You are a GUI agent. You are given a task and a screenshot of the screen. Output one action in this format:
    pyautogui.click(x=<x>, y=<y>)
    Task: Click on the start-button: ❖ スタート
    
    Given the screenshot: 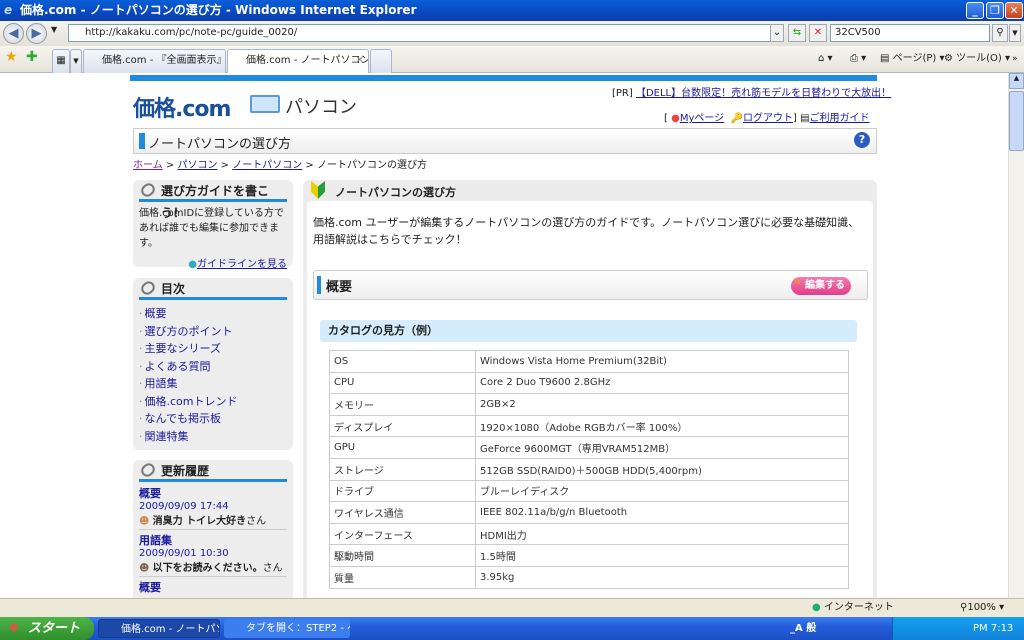 What is the action you would take?
    pyautogui.click(x=47, y=628)
    